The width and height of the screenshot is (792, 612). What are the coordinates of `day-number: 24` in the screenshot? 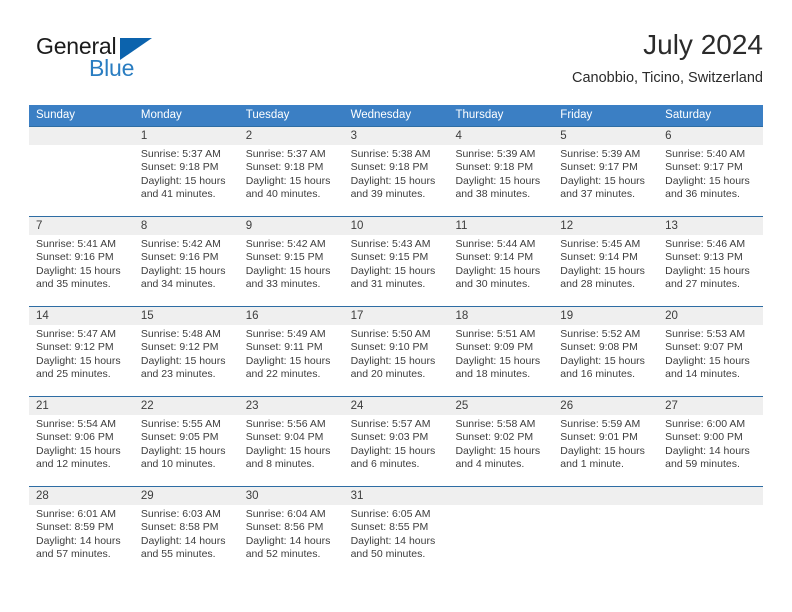 It's located at (357, 406).